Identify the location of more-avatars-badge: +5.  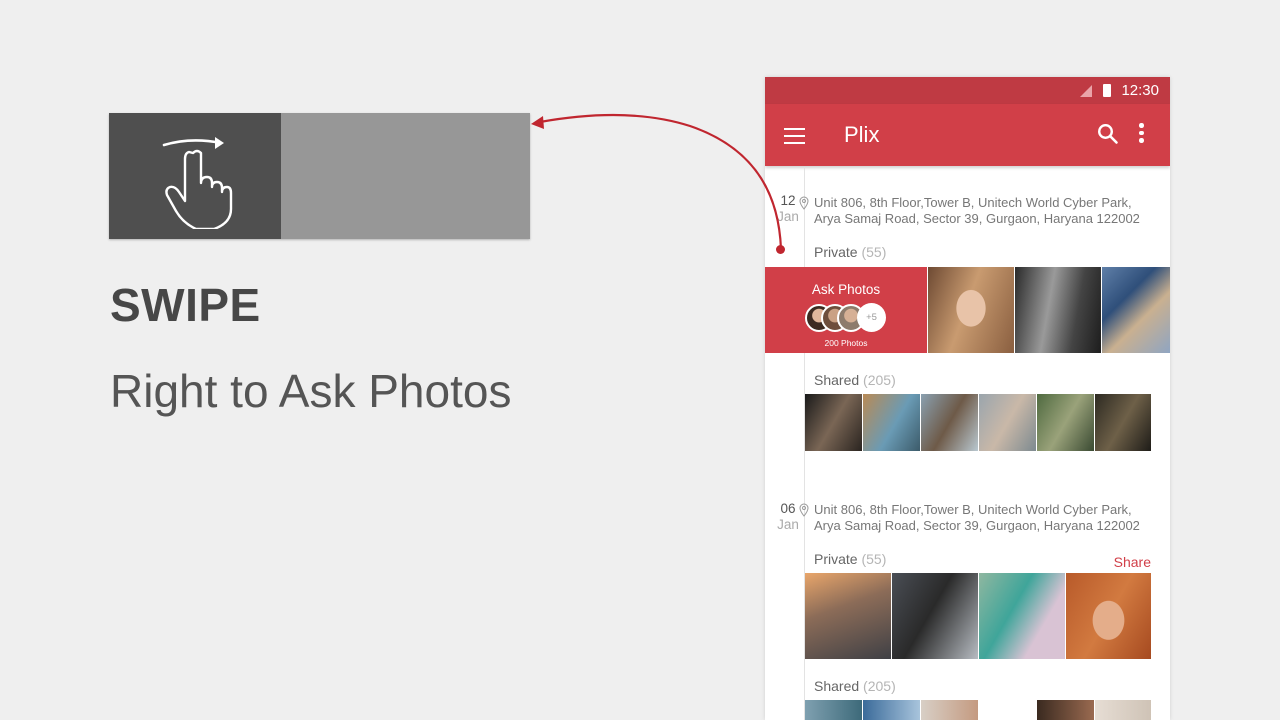
(871, 317).